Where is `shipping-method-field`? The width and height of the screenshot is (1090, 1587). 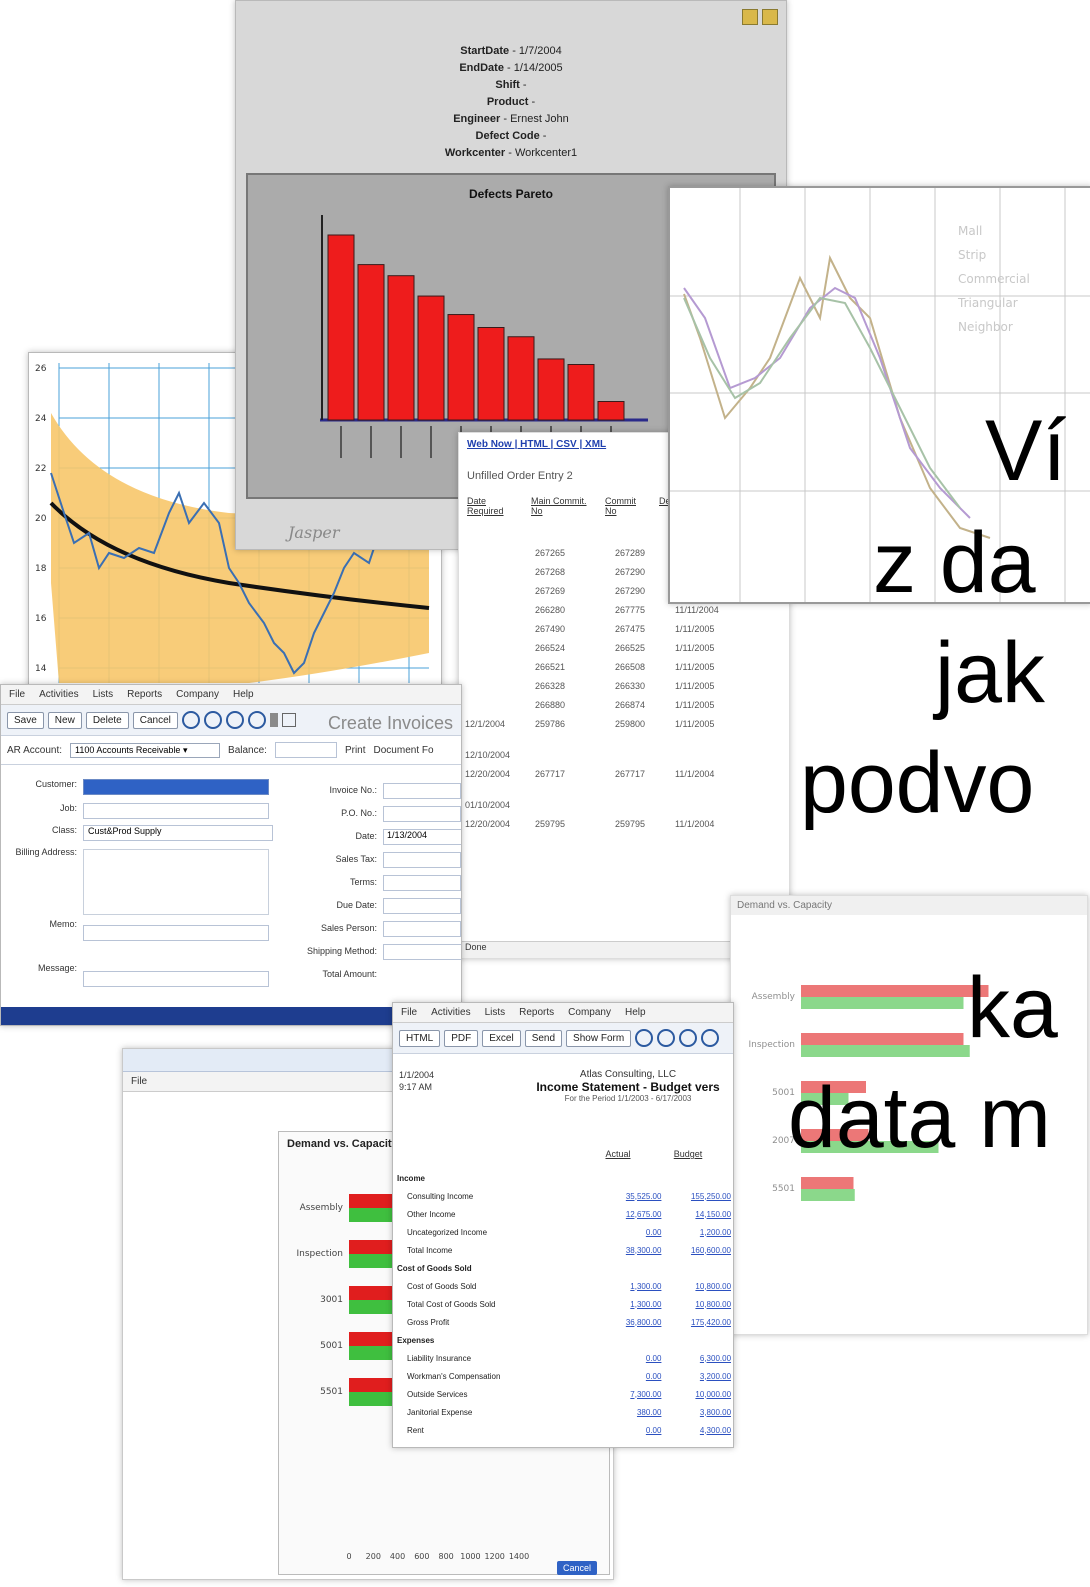 shipping-method-field is located at coordinates (422, 952).